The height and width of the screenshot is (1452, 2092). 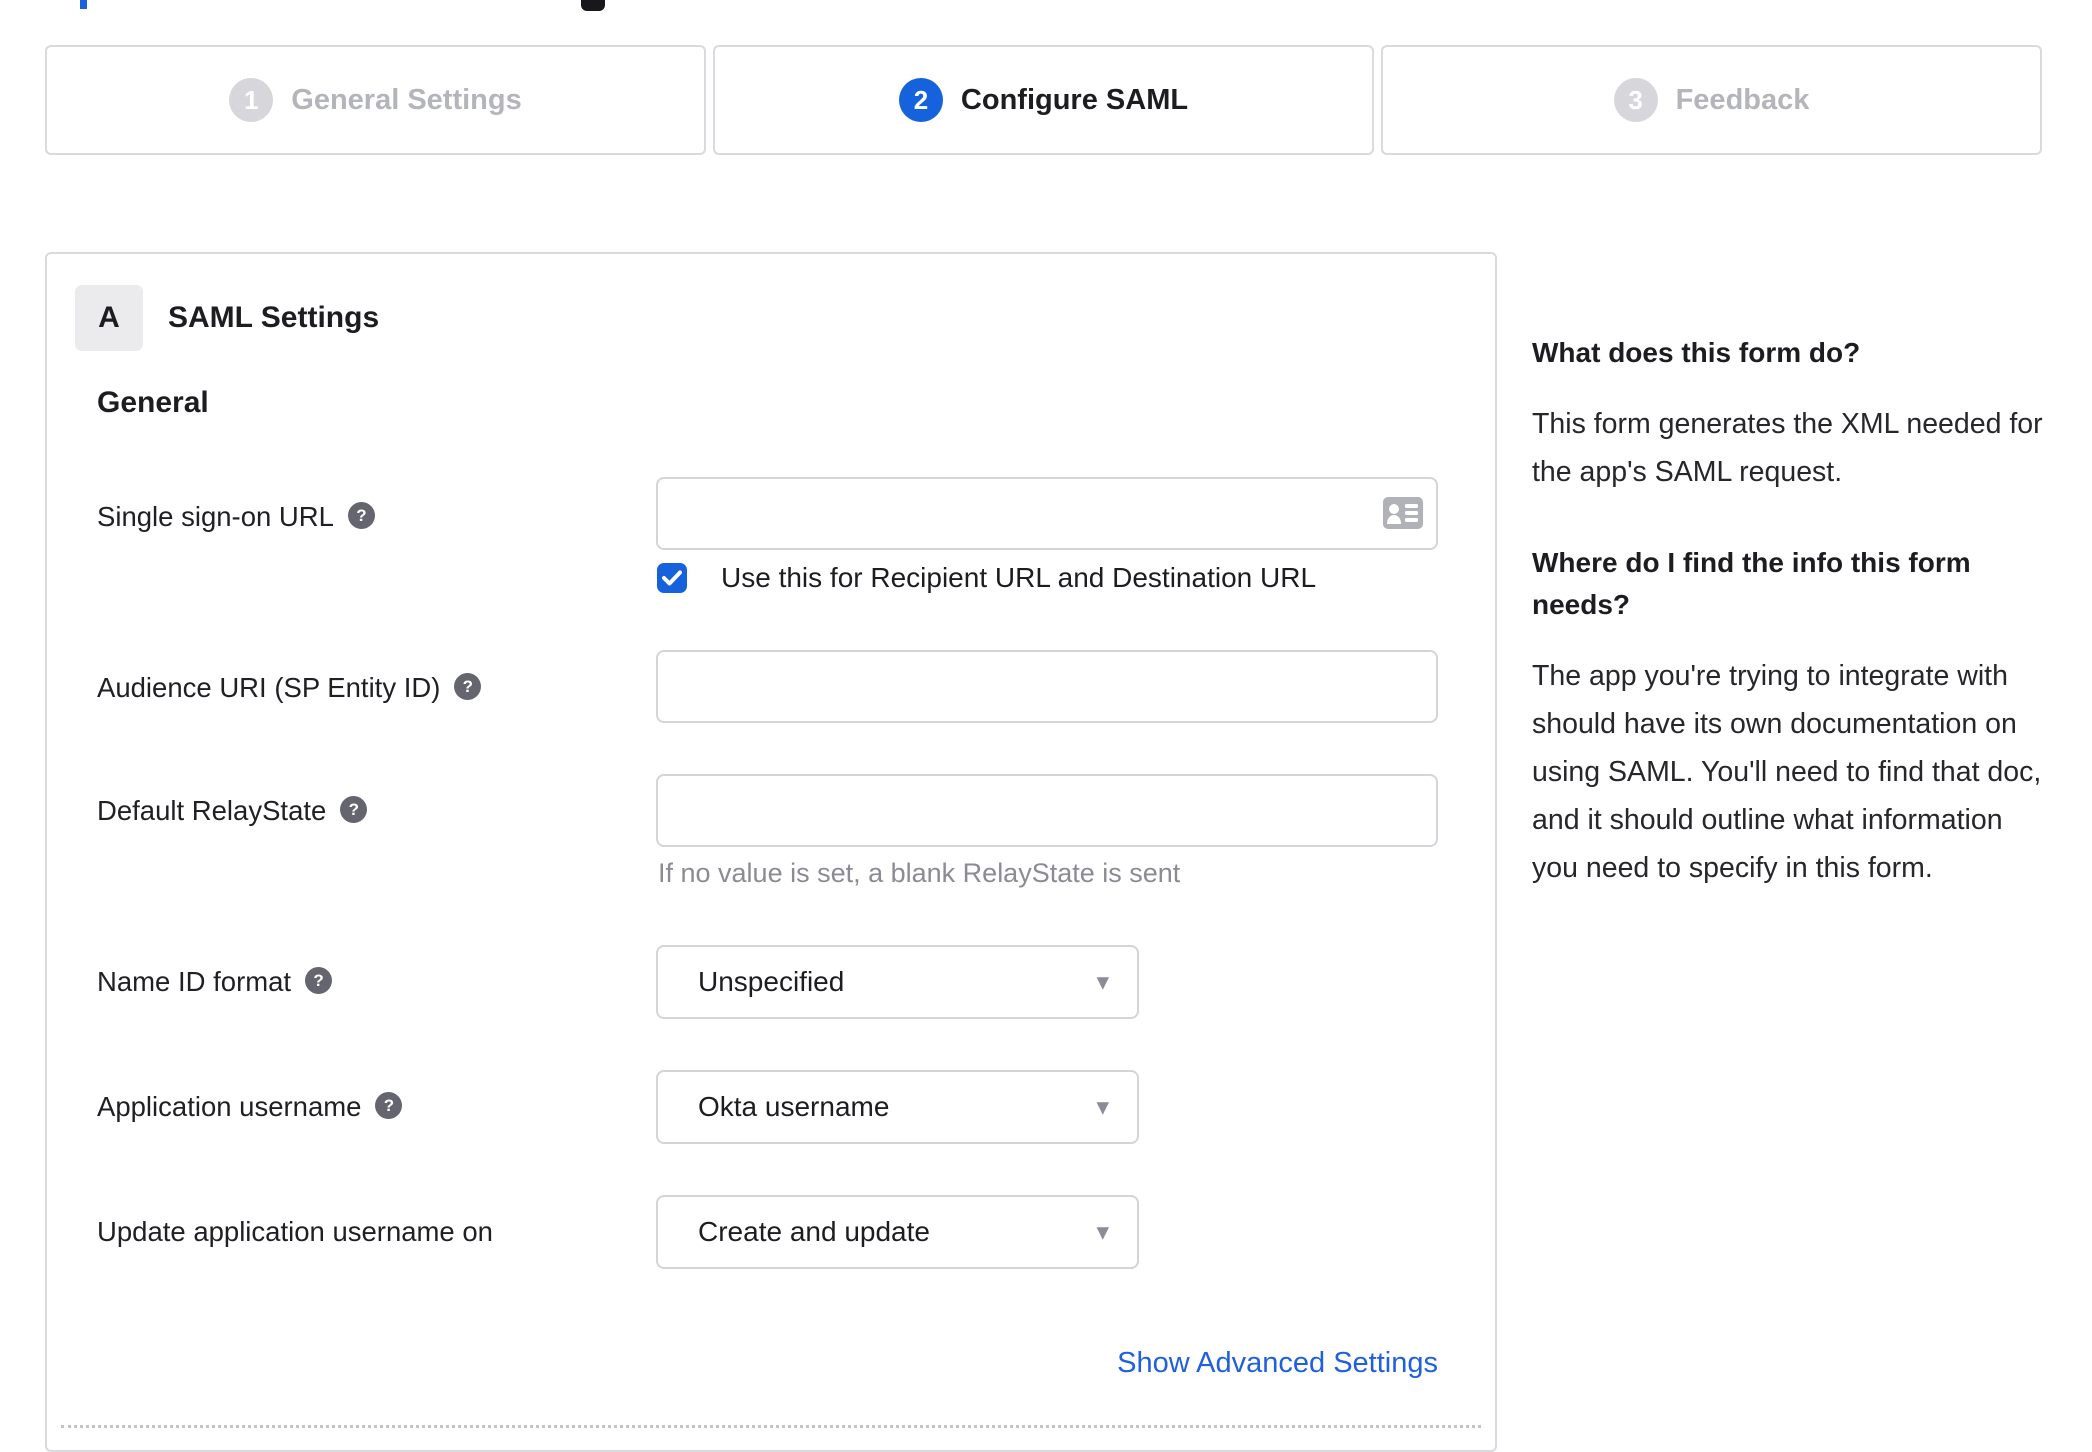 I want to click on application-username-label: Application username?, so click(x=367, y=1107).